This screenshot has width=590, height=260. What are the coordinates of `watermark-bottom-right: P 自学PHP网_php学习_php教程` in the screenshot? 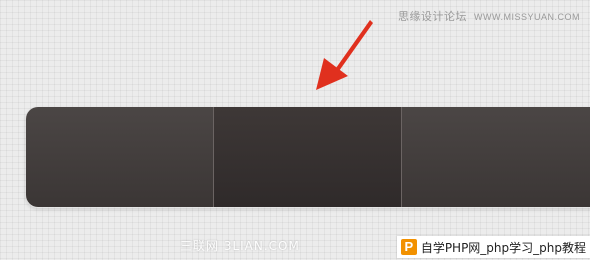 It's located at (493, 247).